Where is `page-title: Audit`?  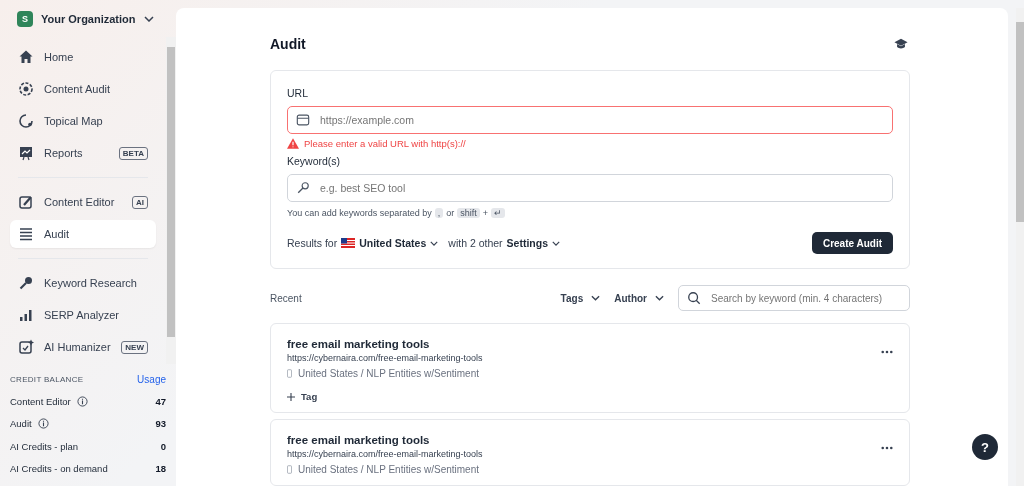 page-title: Audit is located at coordinates (288, 44).